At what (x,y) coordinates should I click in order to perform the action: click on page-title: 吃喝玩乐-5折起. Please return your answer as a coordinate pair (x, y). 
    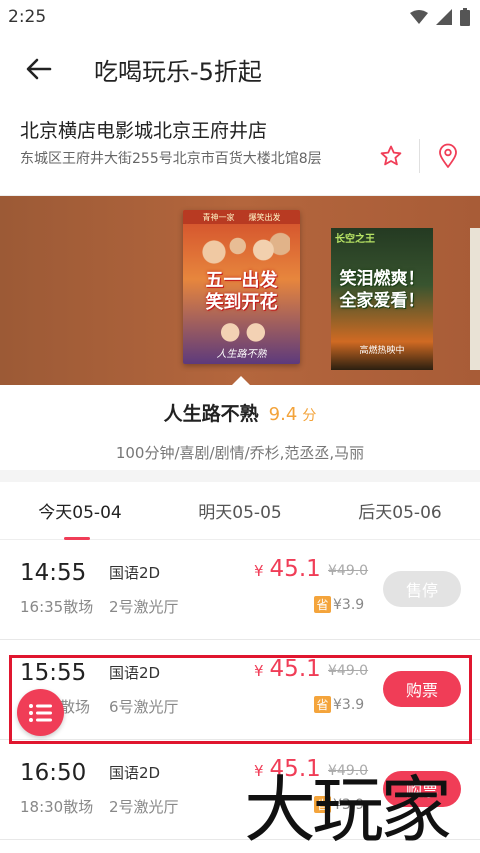
    Looking at the image, I should click on (178, 71).